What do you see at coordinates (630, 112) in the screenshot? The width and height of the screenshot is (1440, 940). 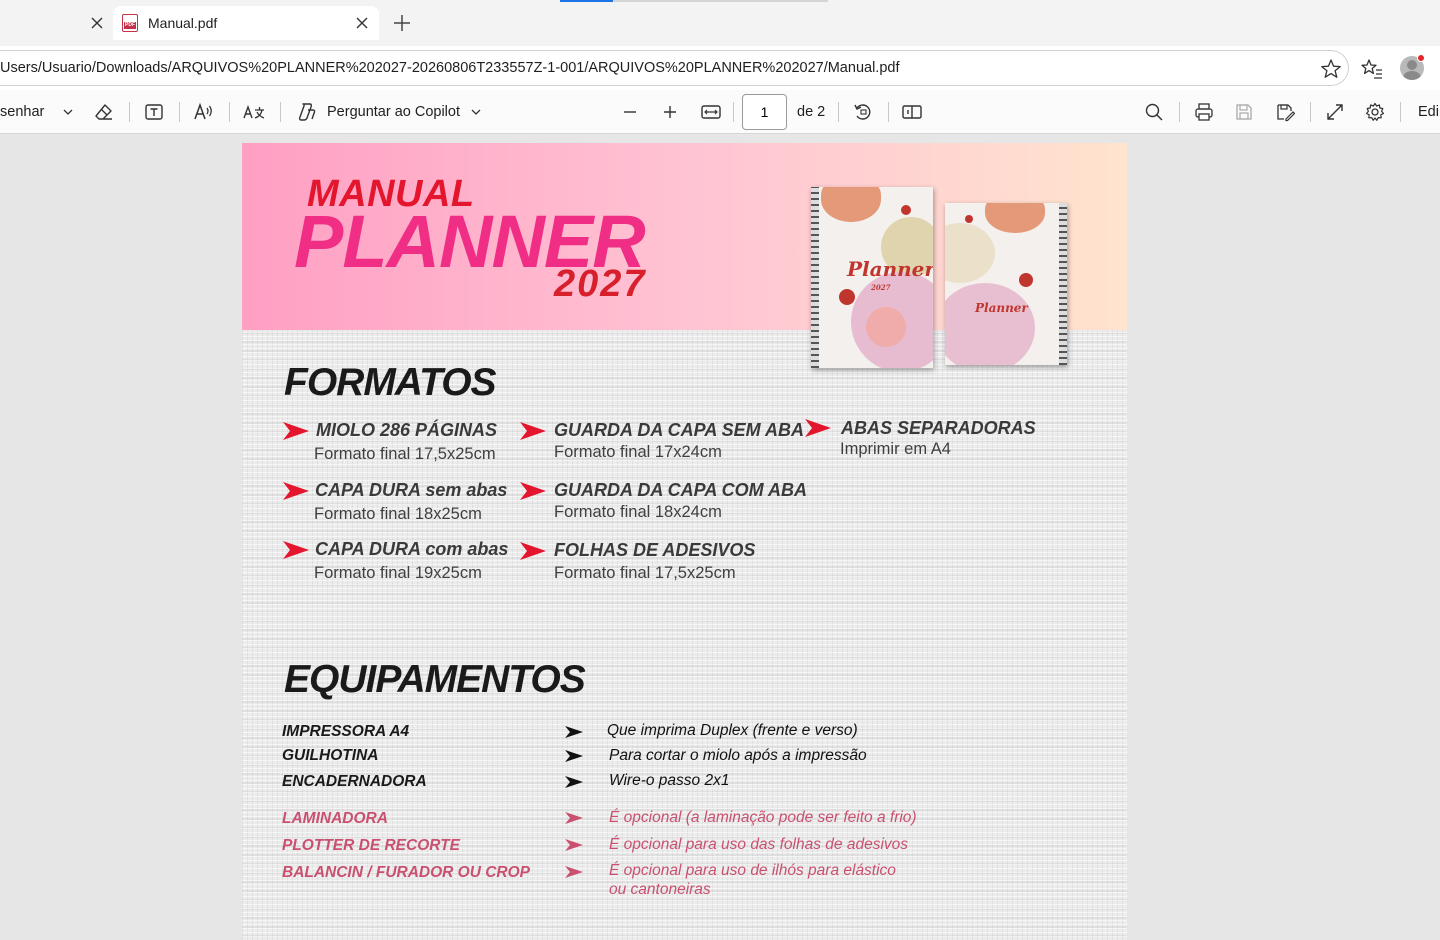 I see `zoom-out-button` at bounding box center [630, 112].